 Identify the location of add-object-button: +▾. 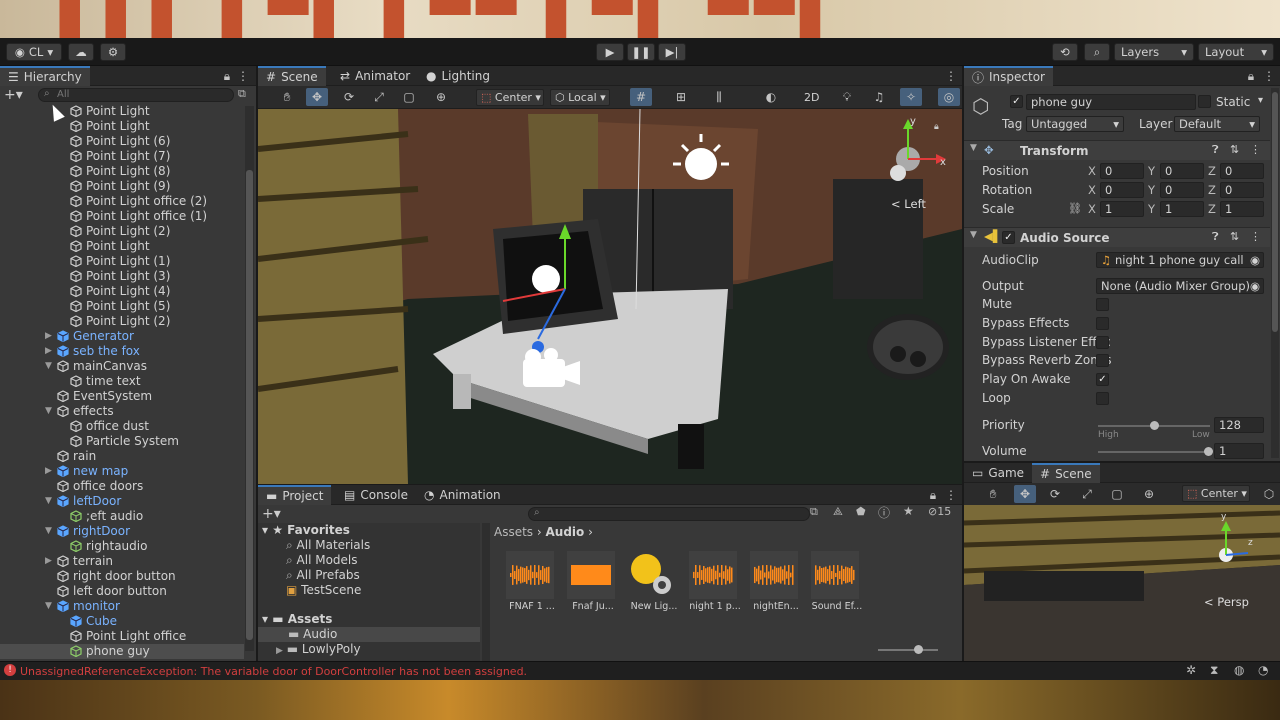
(14, 95).